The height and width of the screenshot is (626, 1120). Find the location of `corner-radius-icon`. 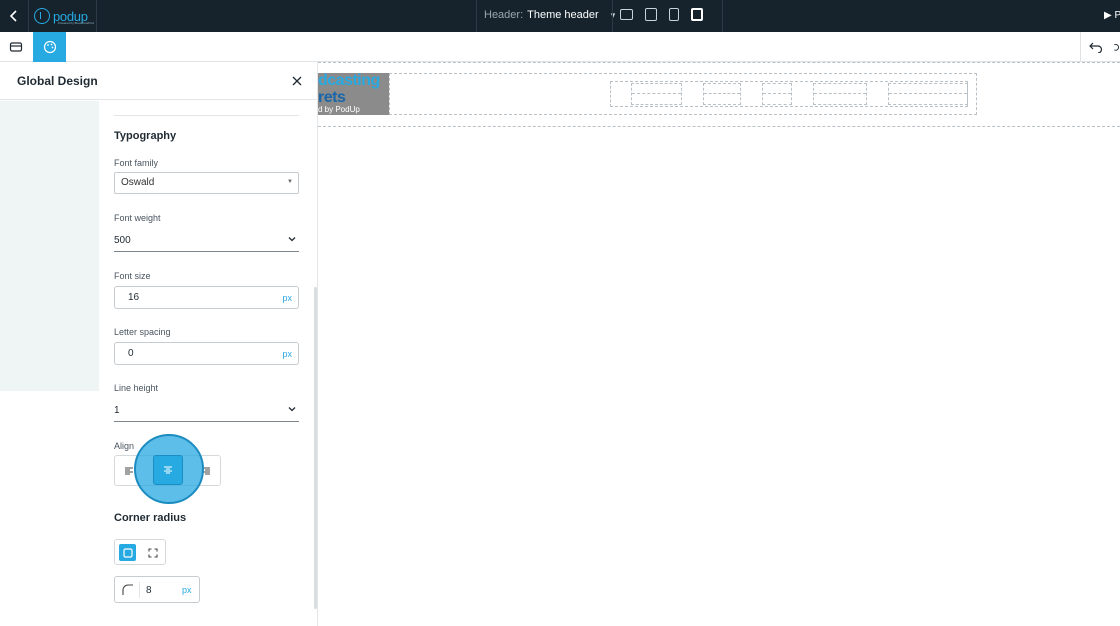

corner-radius-icon is located at coordinates (127, 589).